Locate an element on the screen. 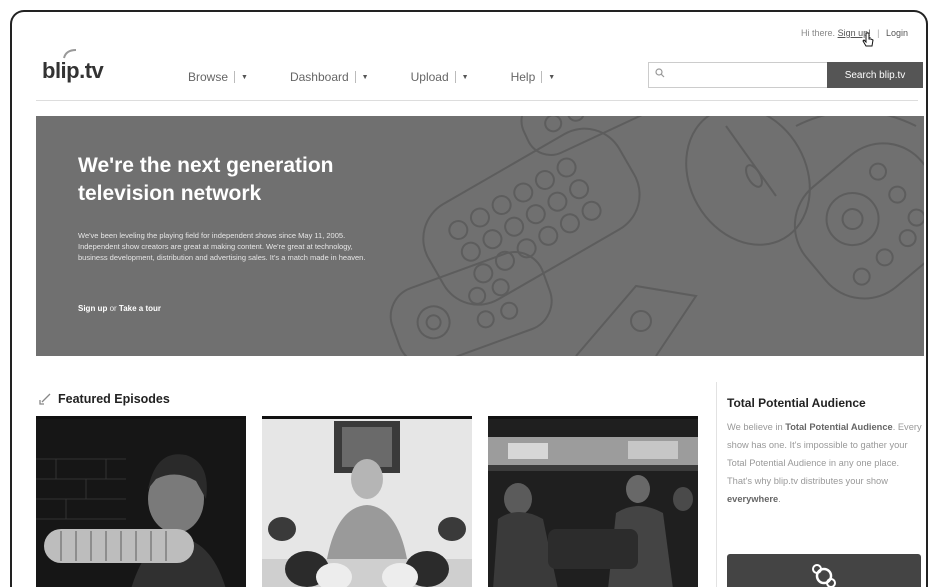 The image size is (936, 587). nav-help: Help ▼ is located at coordinates (533, 77).